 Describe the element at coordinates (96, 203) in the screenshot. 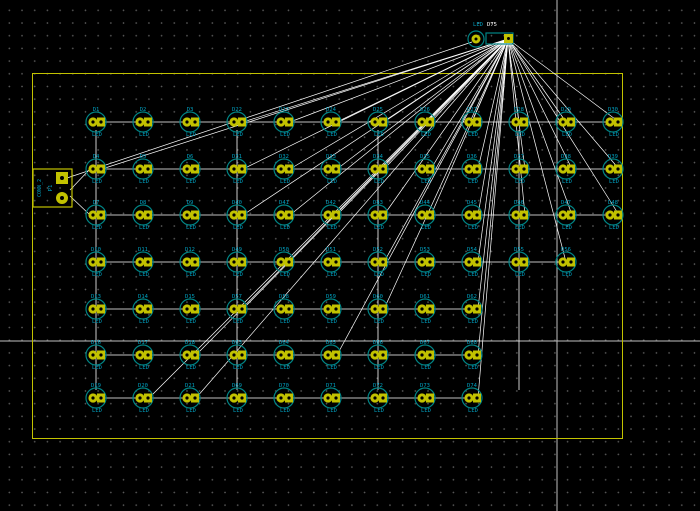

I see `led-reference: D7` at that location.